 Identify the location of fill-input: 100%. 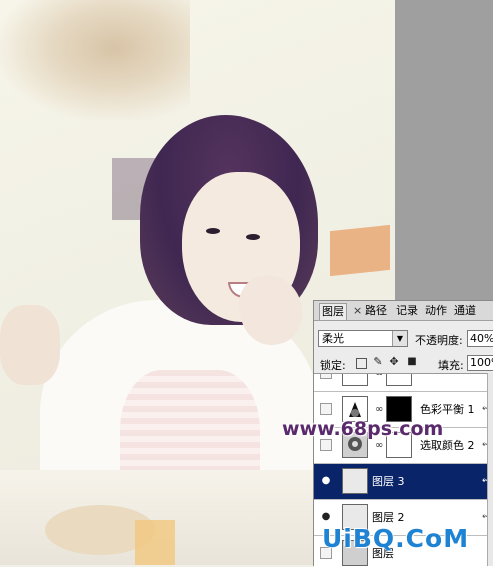
(480, 363).